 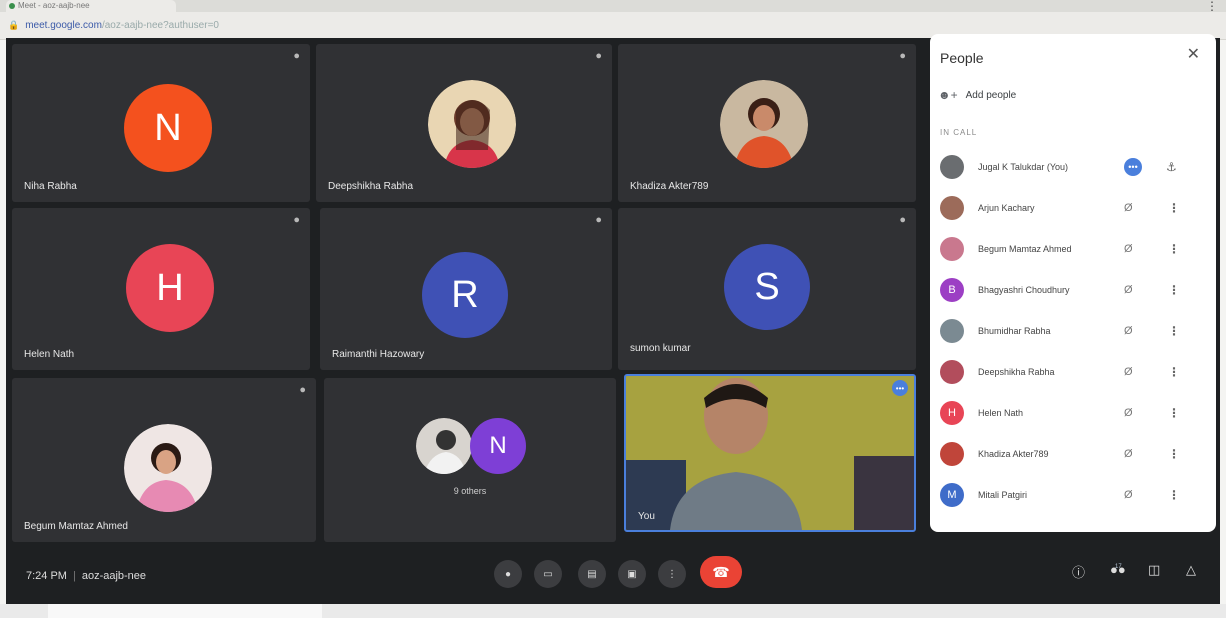 I want to click on camera-button: ▭, so click(x=548, y=574).